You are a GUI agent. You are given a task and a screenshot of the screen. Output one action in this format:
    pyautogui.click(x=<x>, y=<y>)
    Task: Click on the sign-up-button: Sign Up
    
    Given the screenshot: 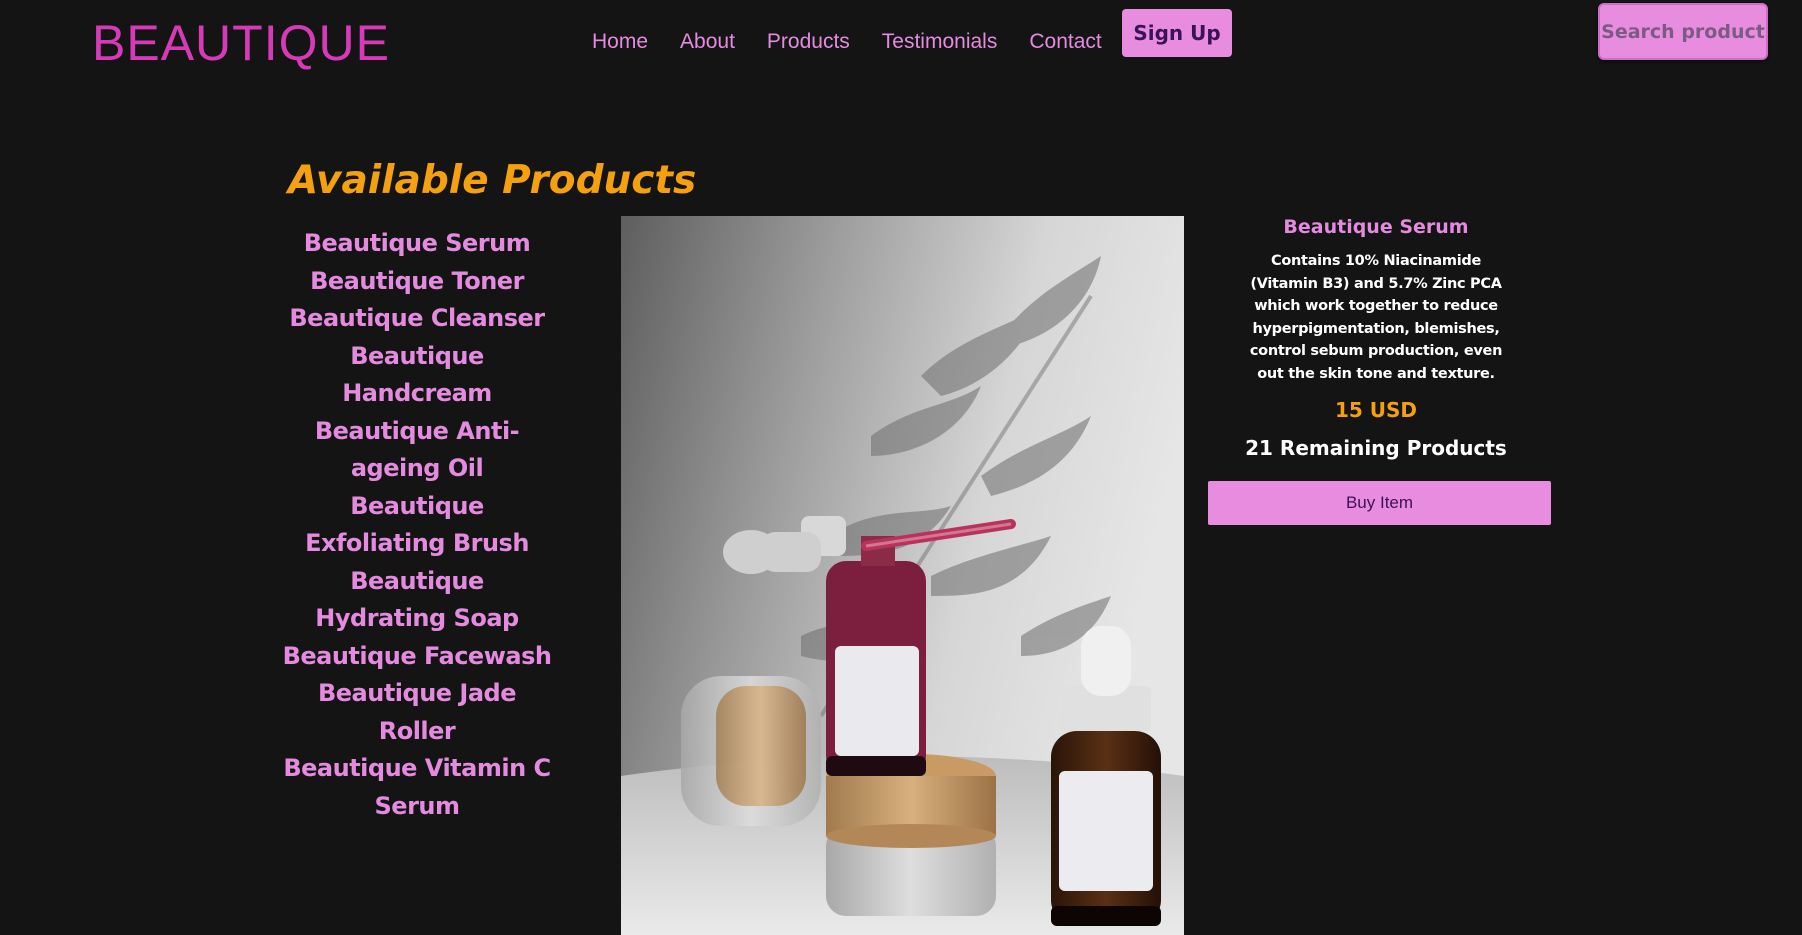 What is the action you would take?
    pyautogui.click(x=1177, y=33)
    